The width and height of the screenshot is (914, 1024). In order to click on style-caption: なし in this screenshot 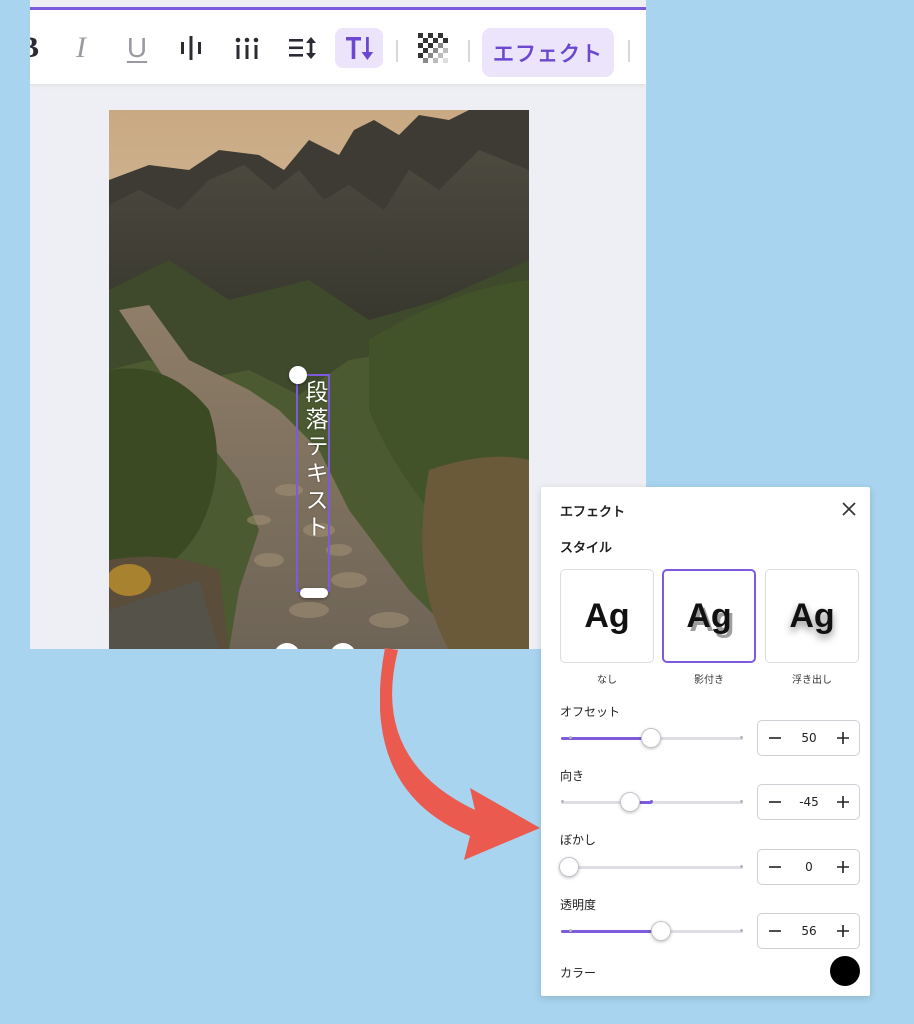, I will do `click(607, 680)`.